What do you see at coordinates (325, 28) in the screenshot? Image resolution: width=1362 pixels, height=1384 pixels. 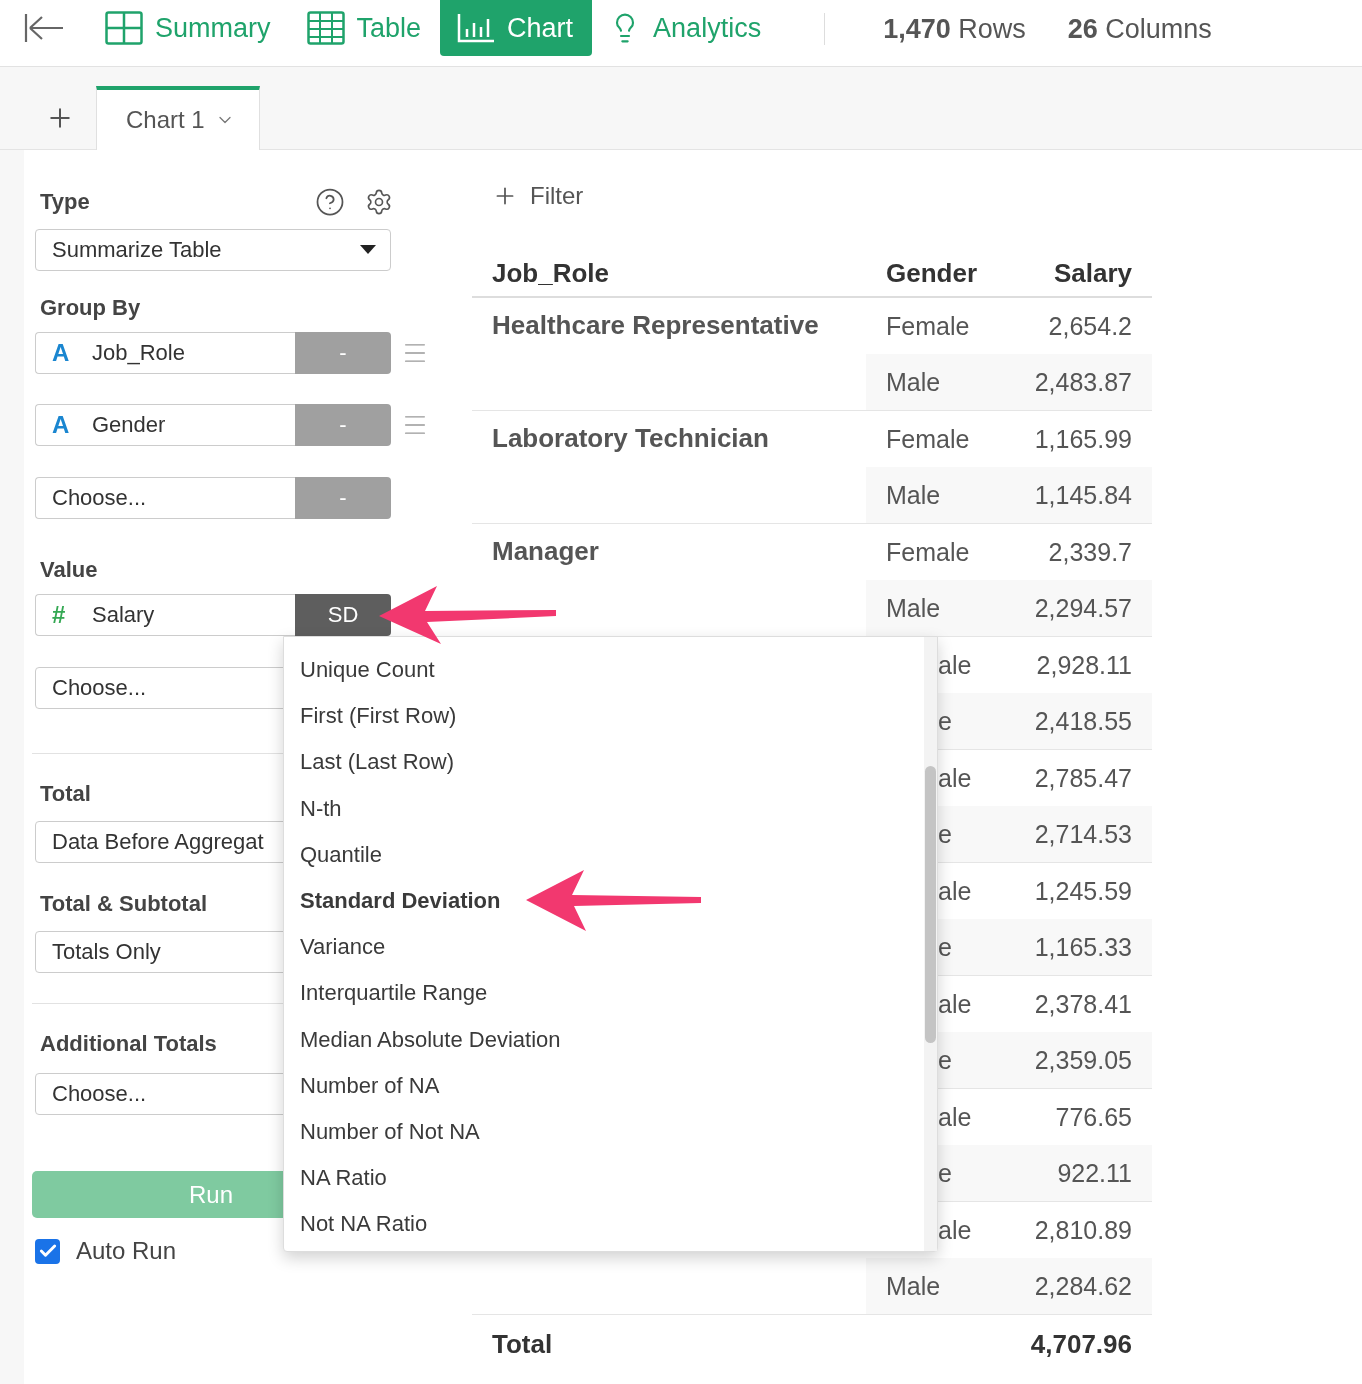 I see `table-icon` at bounding box center [325, 28].